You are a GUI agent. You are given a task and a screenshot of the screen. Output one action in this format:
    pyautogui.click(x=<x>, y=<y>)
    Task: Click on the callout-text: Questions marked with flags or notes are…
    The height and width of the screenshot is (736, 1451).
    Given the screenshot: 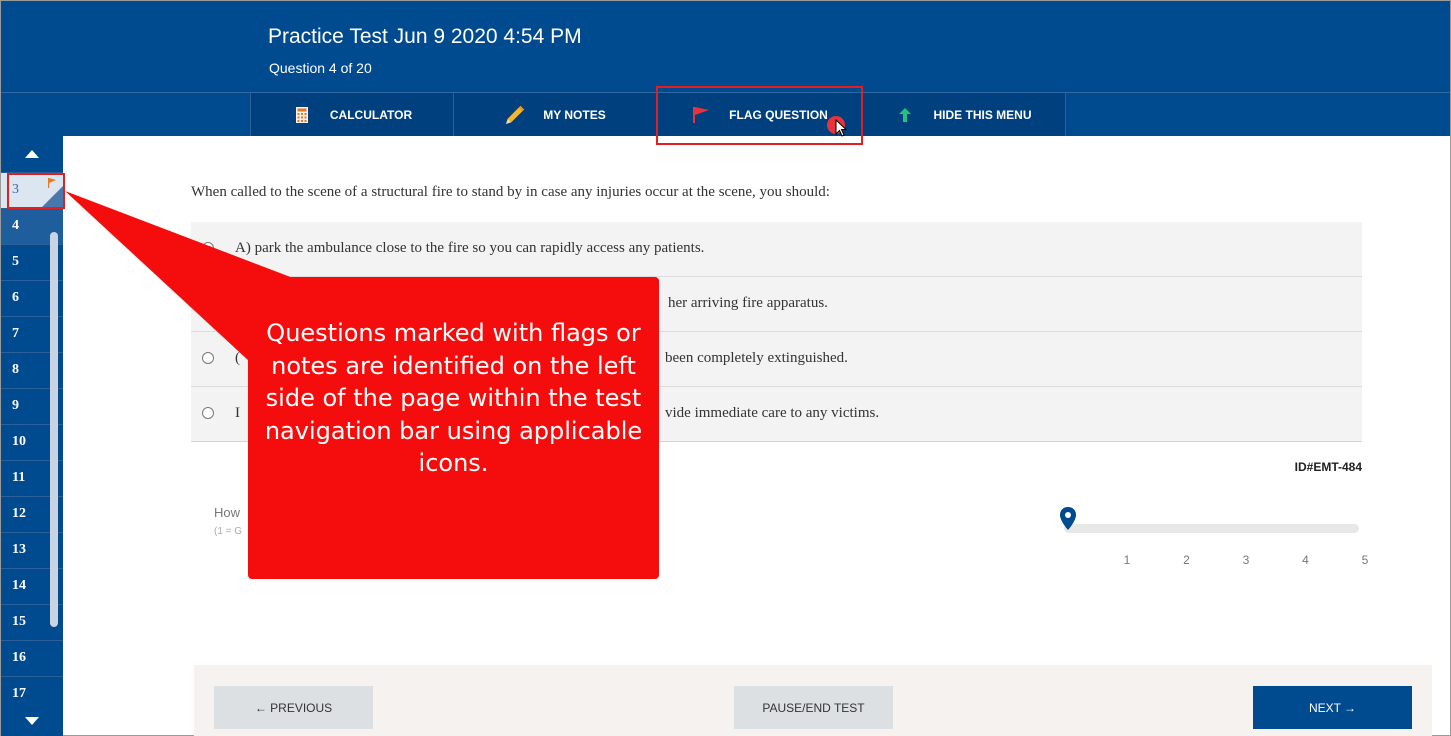 What is the action you would take?
    pyautogui.click(x=453, y=398)
    